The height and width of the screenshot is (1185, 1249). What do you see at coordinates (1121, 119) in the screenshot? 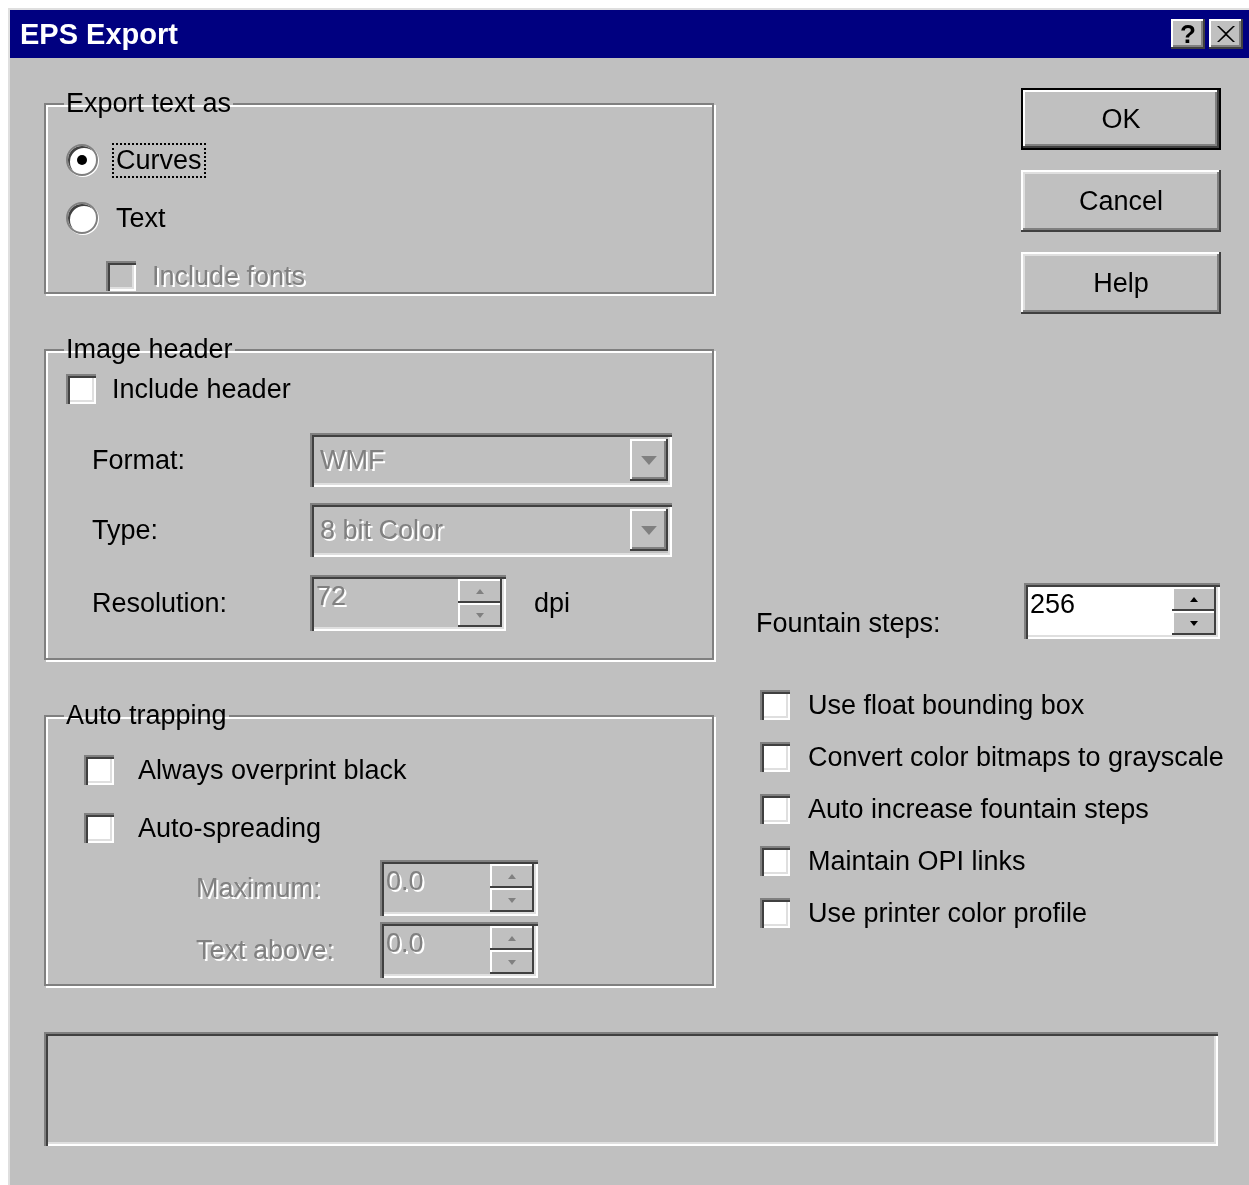
I see `dialog-button: OK` at bounding box center [1121, 119].